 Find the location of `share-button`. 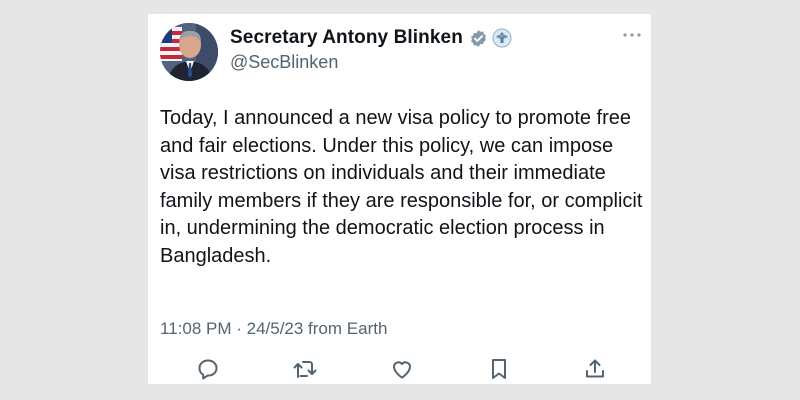

share-button is located at coordinates (595, 369).